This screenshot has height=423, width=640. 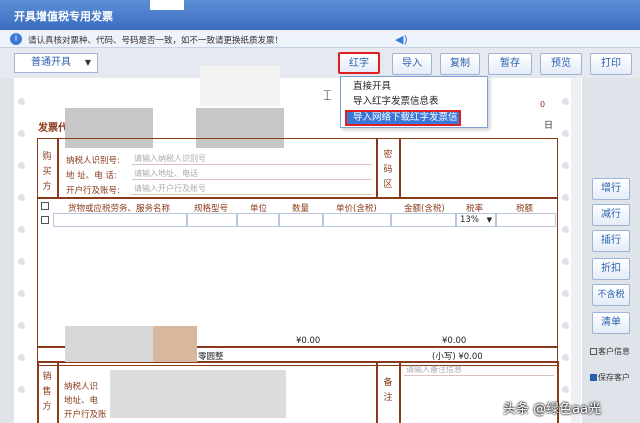 What do you see at coordinates (109, 344) in the screenshot?
I see `redacted-totals-left` at bounding box center [109, 344].